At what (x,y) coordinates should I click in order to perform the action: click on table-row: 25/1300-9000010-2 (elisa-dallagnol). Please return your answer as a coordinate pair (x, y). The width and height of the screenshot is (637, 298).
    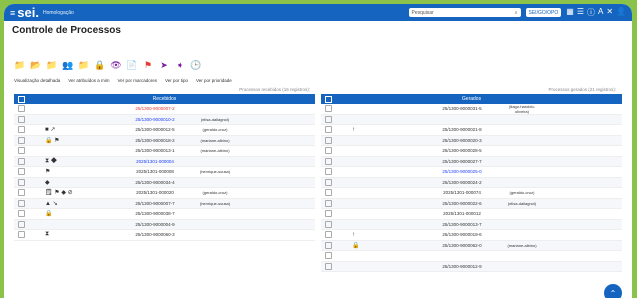
    Looking at the image, I should click on (164, 119).